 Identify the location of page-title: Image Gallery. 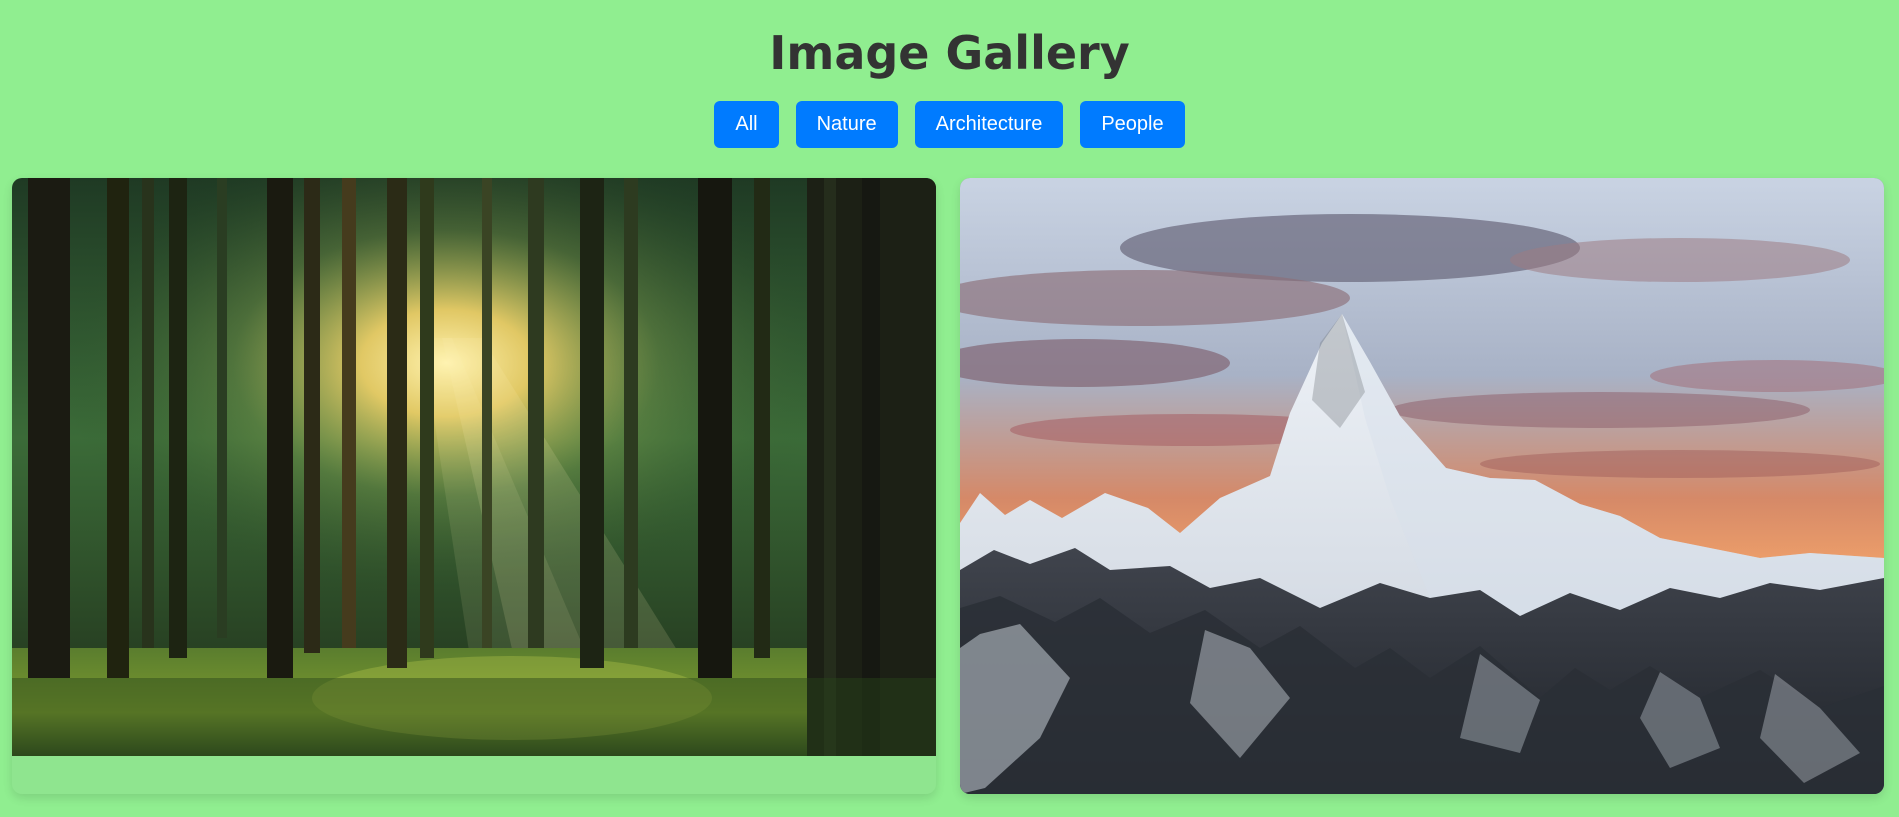
(949, 53).